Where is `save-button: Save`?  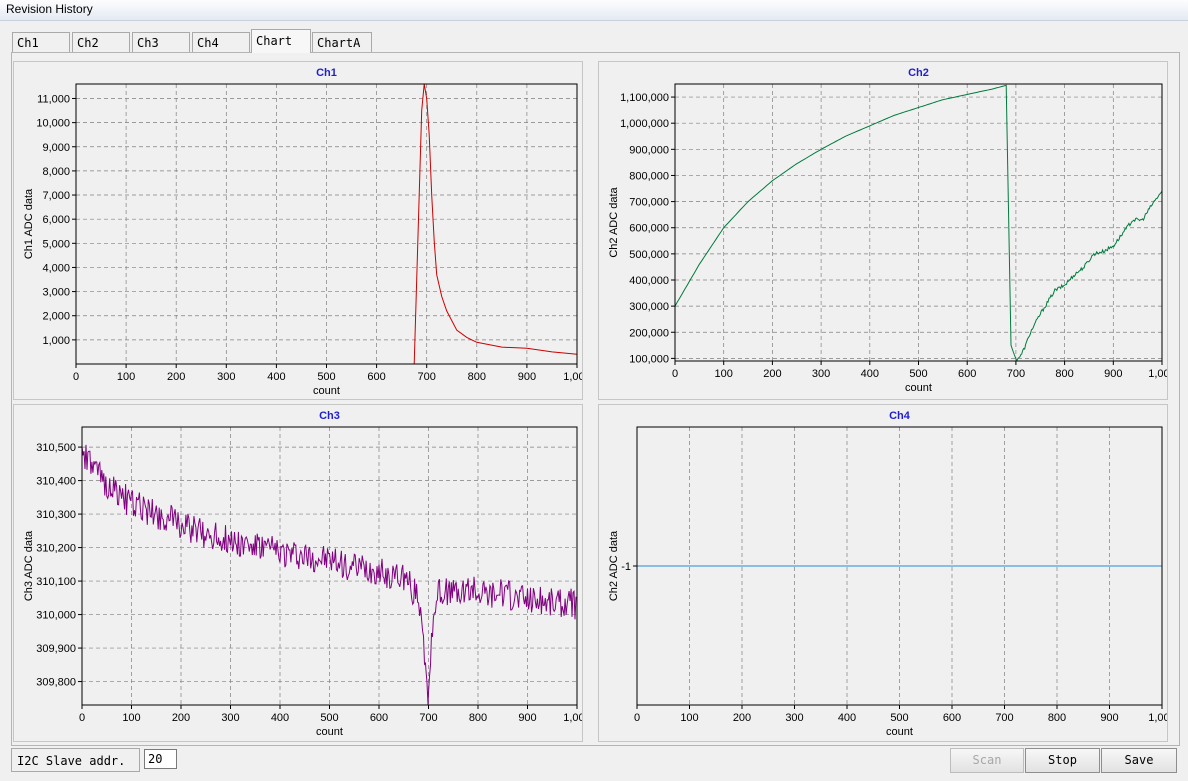 save-button: Save is located at coordinates (1139, 760).